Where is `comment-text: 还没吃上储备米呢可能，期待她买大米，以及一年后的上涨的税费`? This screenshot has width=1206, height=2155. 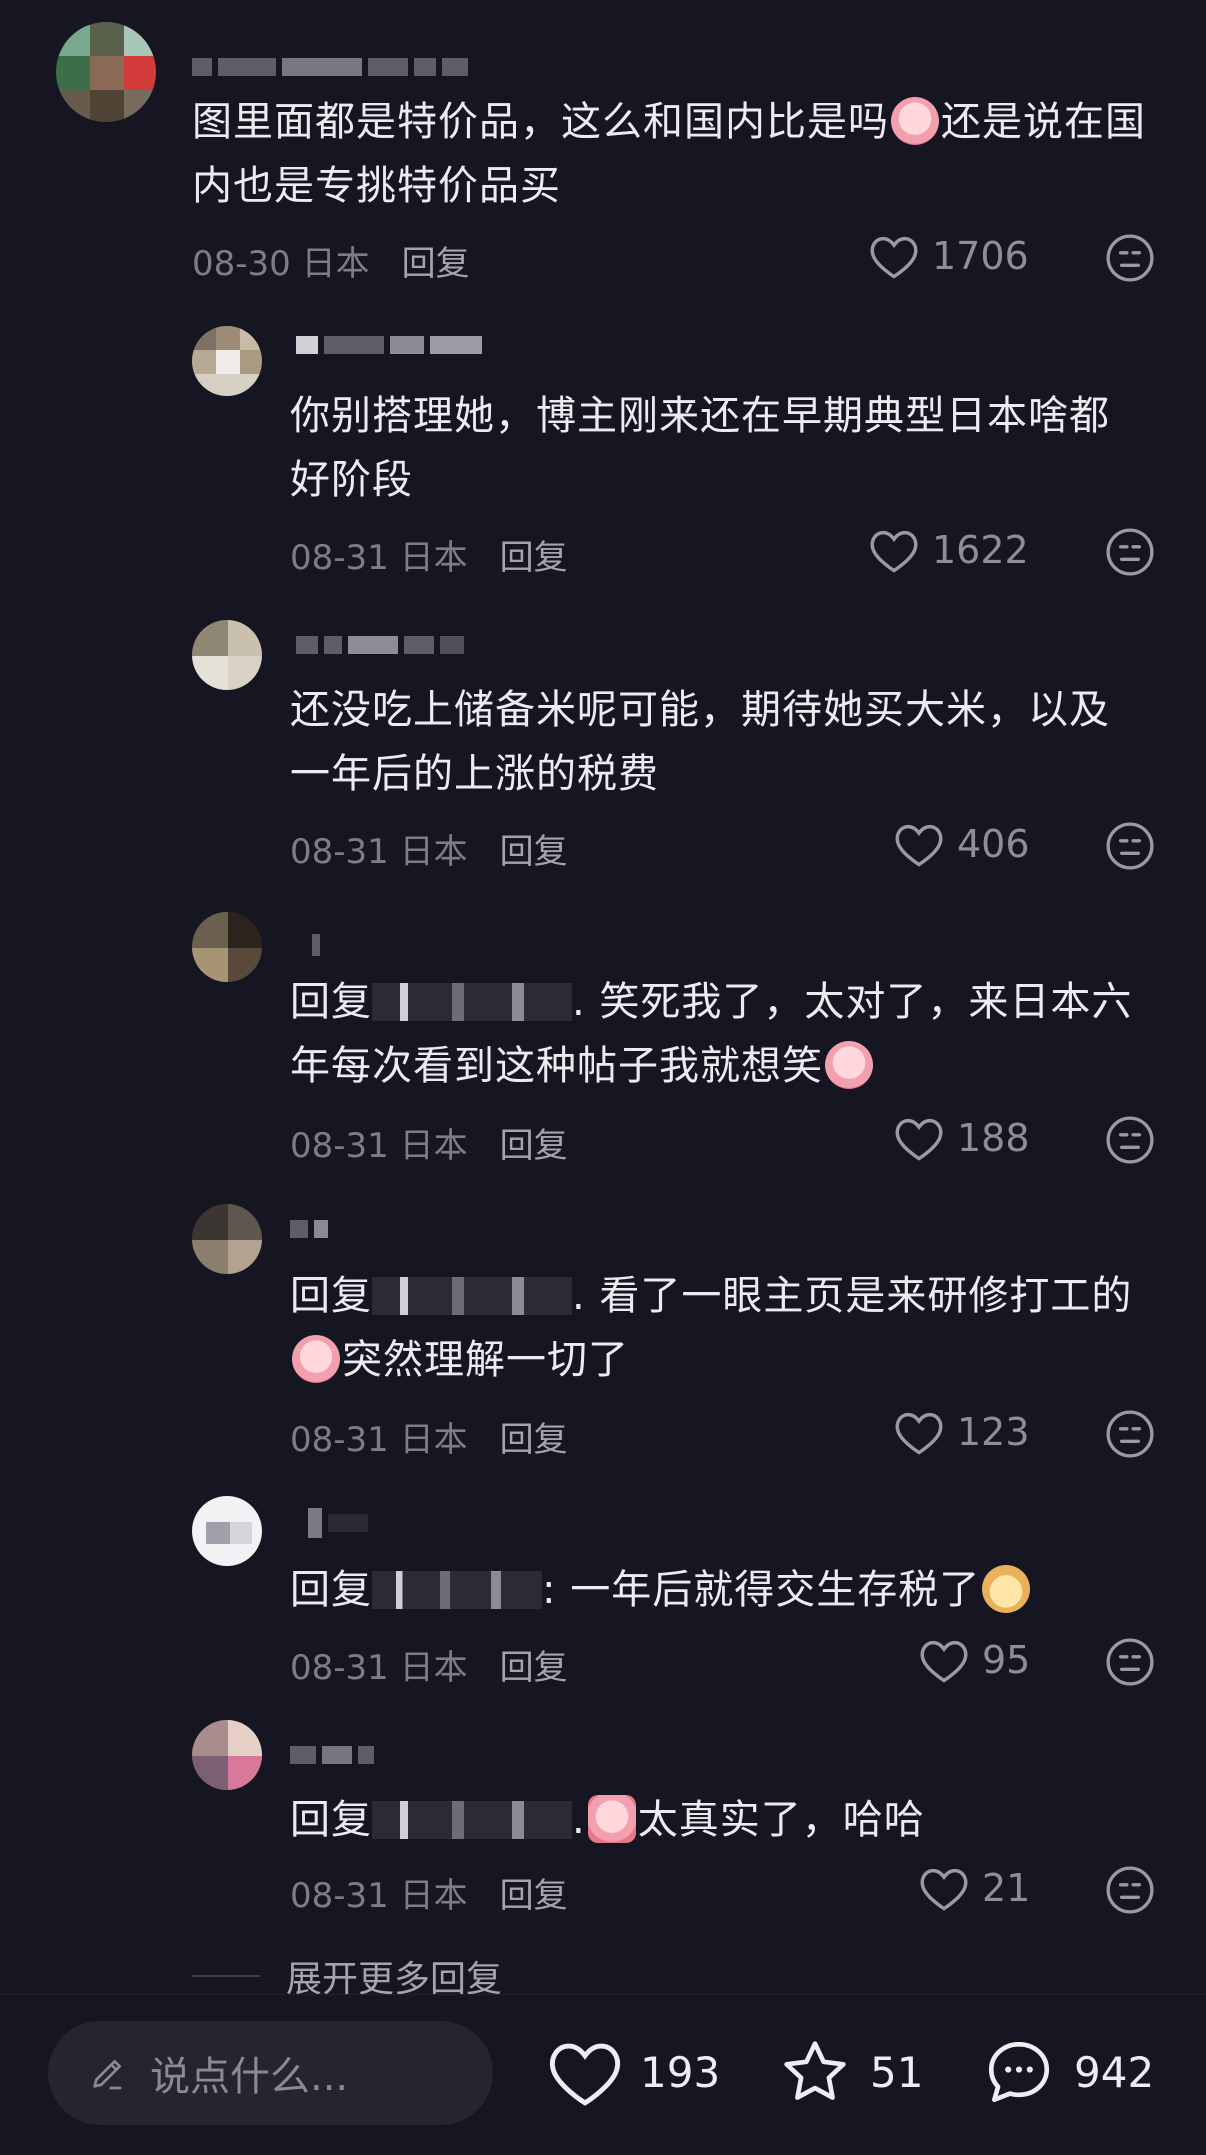 comment-text: 还没吃上储备米呢可能，期待她买大米，以及一年后的上涨的税费 is located at coordinates (700, 742).